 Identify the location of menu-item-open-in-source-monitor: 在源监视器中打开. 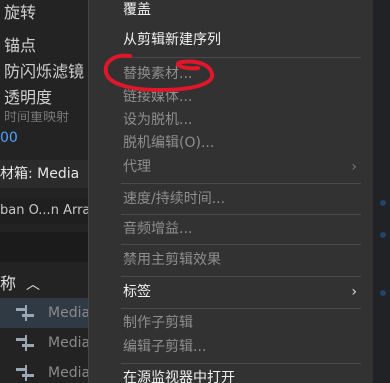
(231, 373).